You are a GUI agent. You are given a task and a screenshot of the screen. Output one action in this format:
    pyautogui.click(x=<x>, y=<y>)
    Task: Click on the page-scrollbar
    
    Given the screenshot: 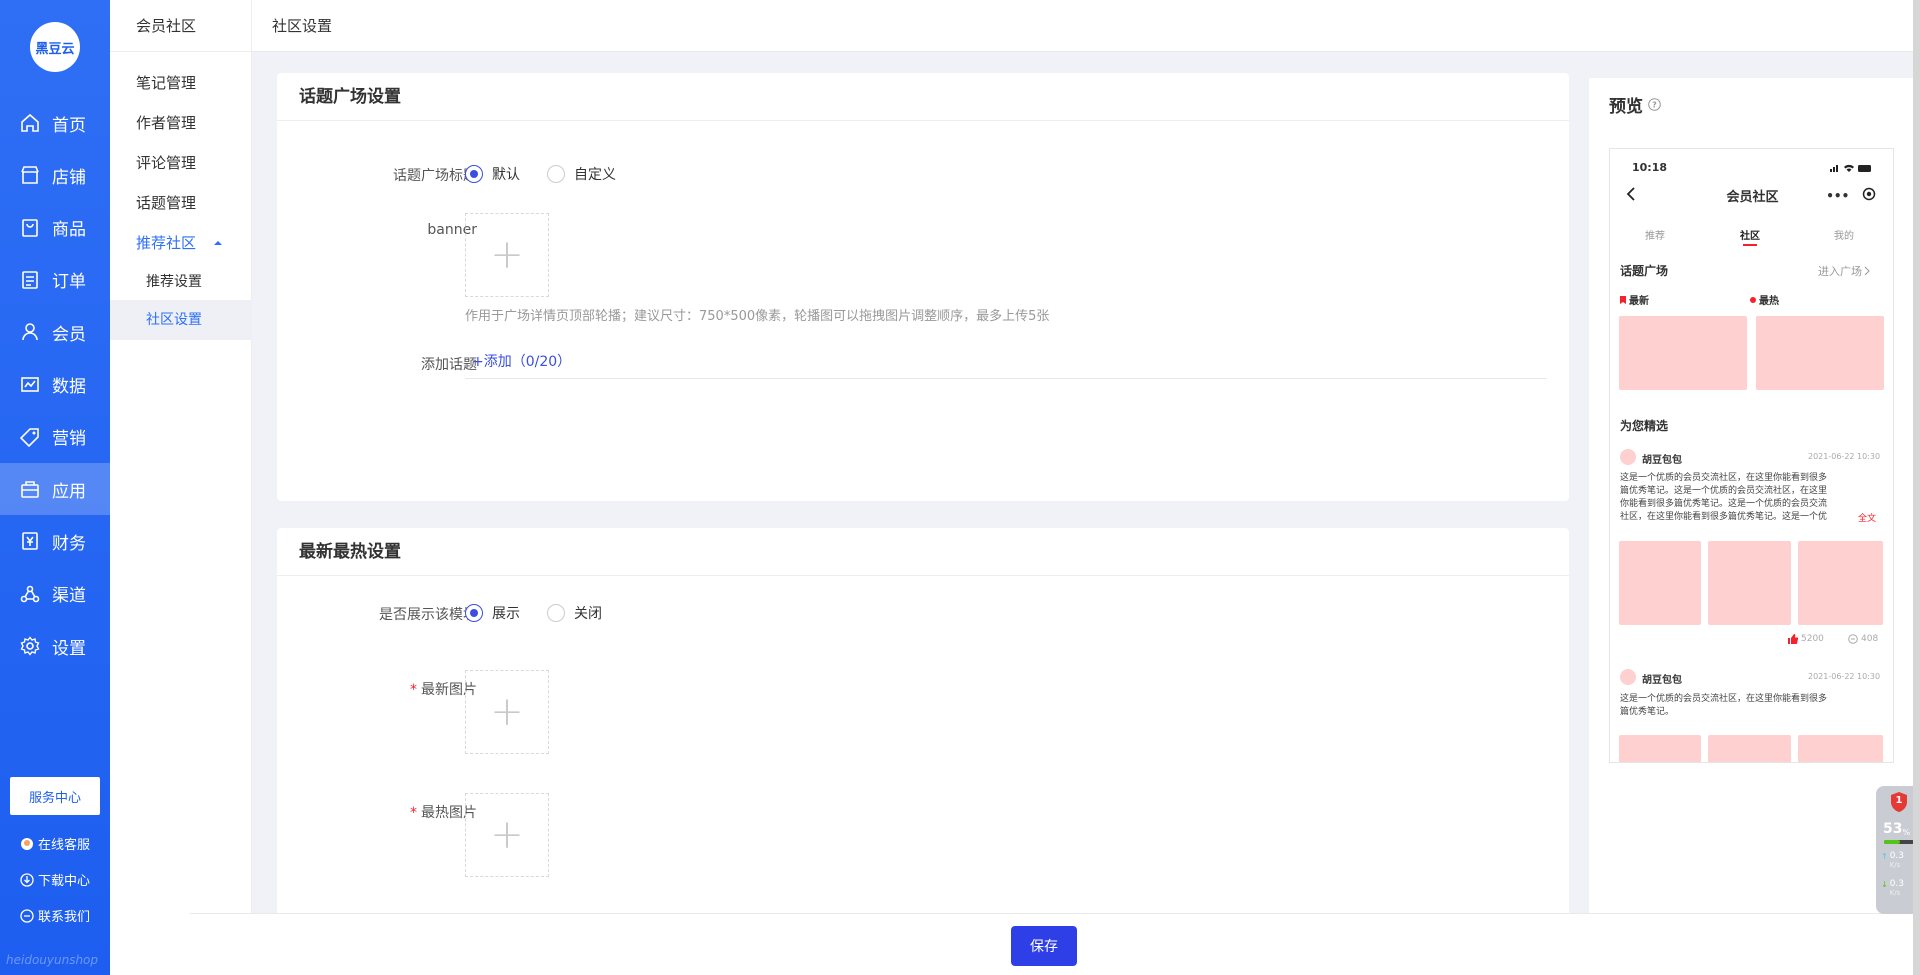 What is the action you would take?
    pyautogui.click(x=1916, y=487)
    